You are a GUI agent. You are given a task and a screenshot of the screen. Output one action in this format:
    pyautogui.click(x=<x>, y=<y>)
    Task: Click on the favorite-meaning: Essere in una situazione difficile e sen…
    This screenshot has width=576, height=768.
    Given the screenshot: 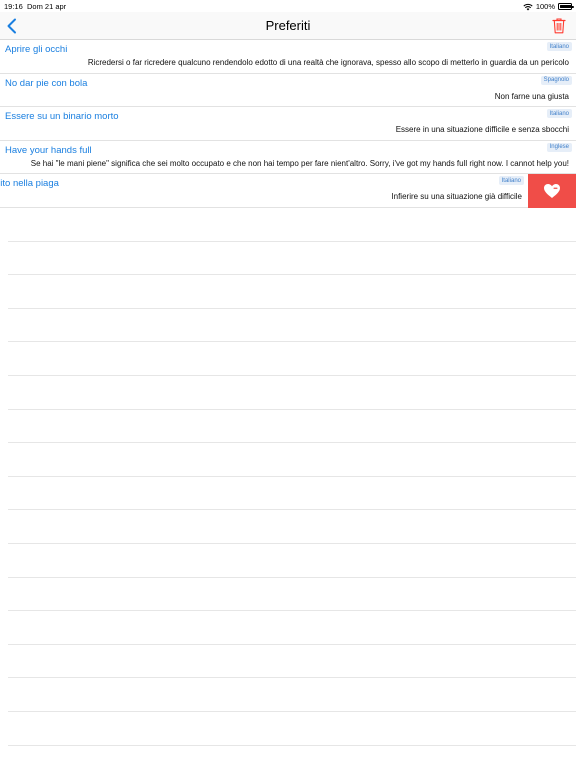 What is the action you would take?
    pyautogui.click(x=482, y=130)
    